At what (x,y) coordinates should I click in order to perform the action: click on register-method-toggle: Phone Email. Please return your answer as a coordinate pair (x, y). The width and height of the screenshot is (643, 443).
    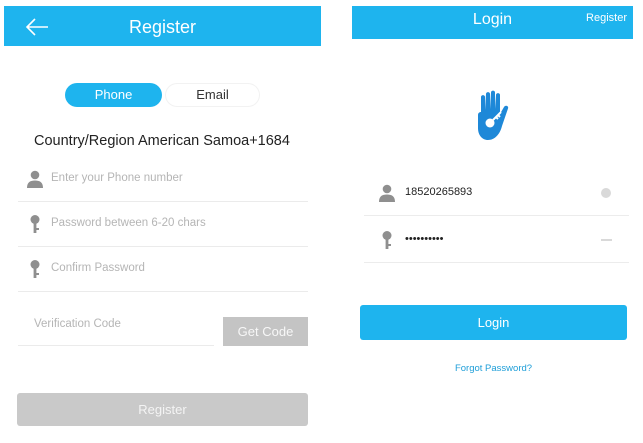
    Looking at the image, I should click on (162, 95).